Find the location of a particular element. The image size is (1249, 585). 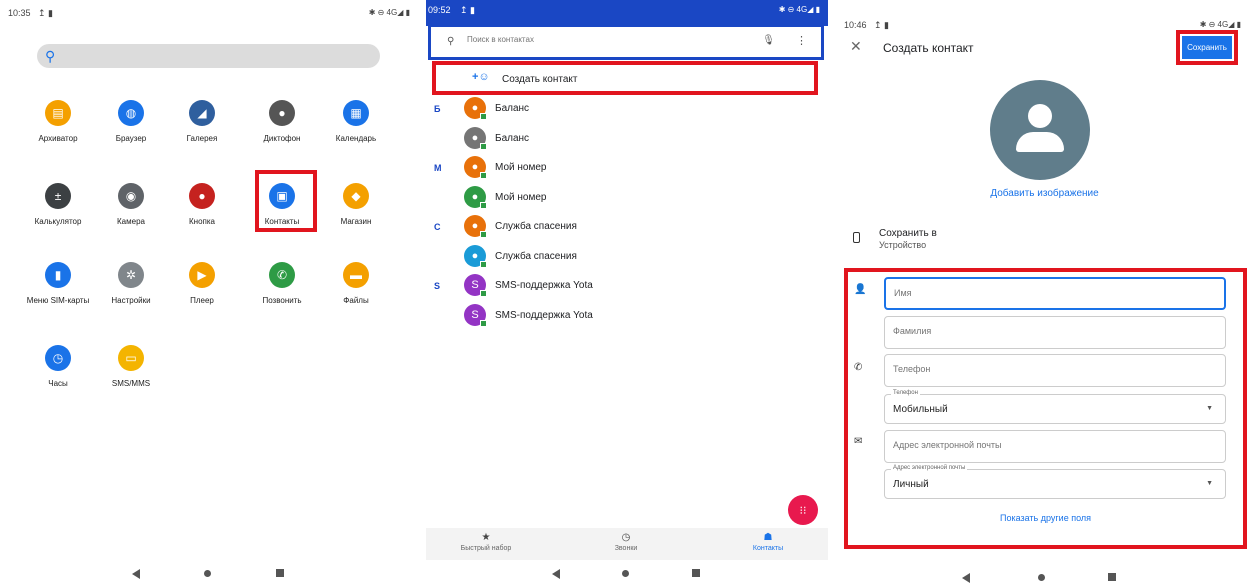

app-globe: ◍ Браузер is located at coordinates (131, 121).